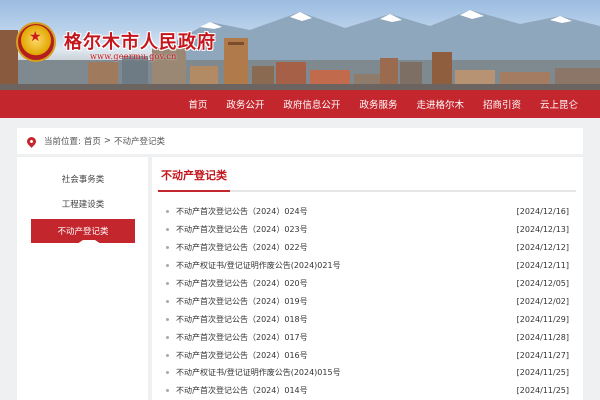 Image resolution: width=600 pixels, height=400 pixels. What do you see at coordinates (346, 372) in the screenshot?
I see `list-item-title: 不动产权证书/登记证明作废公告(2024)015号` at bounding box center [346, 372].